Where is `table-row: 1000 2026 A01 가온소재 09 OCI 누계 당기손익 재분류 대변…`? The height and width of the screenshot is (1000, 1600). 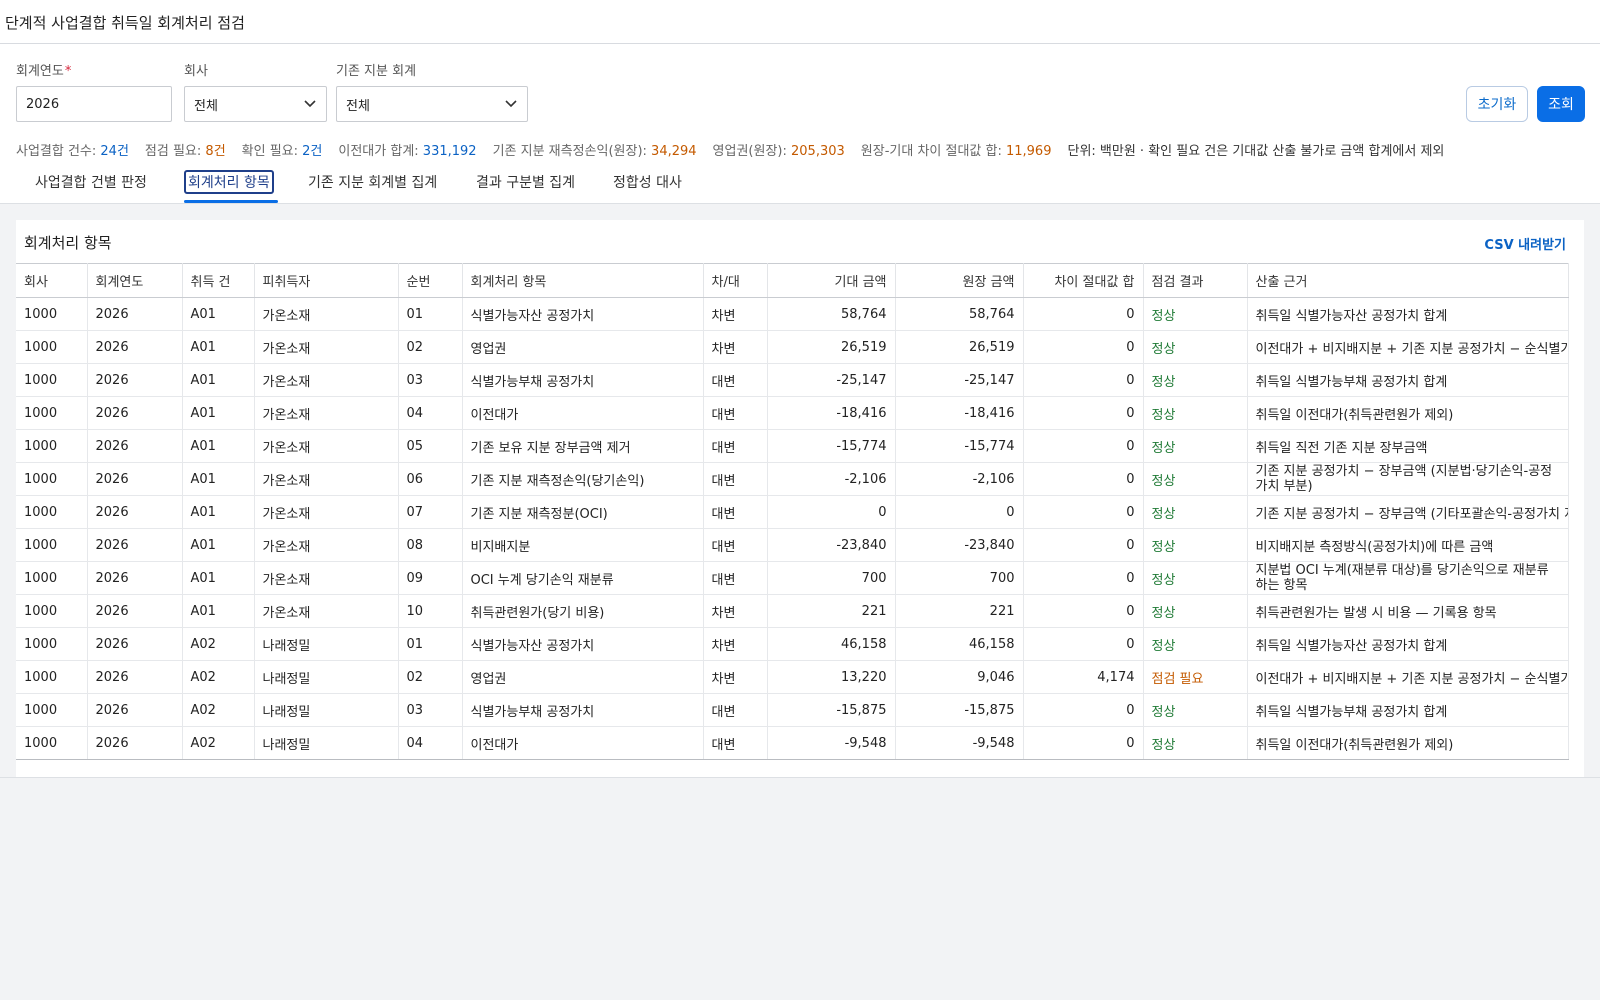
table-row: 1000 2026 A01 가온소재 09 OCI 누계 당기손익 재분류 대변… is located at coordinates (792, 578).